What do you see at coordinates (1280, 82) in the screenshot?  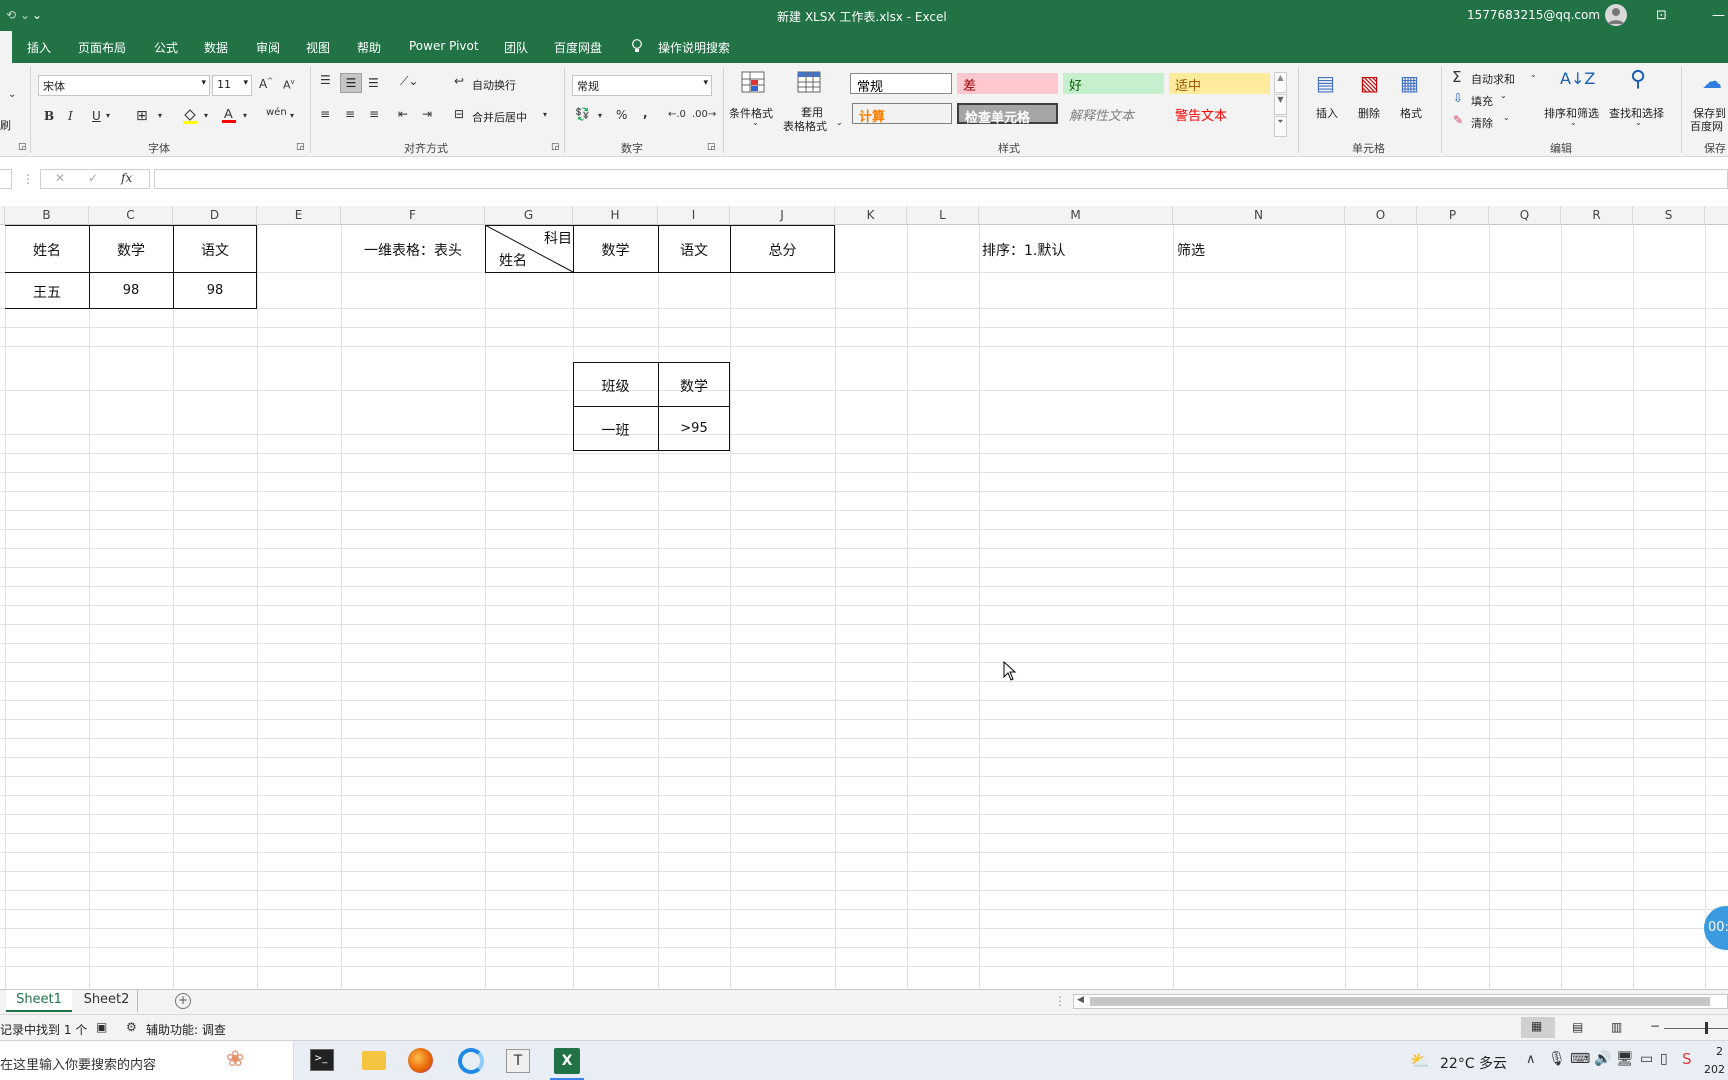 I see `styles-scroll-up-icon: ▲` at bounding box center [1280, 82].